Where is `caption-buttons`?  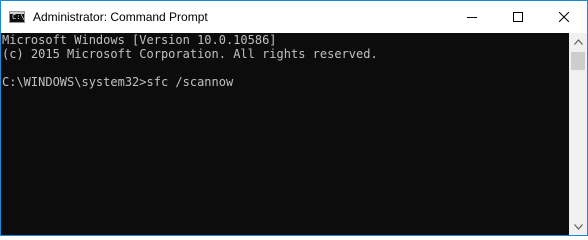 caption-buttons is located at coordinates (518, 17).